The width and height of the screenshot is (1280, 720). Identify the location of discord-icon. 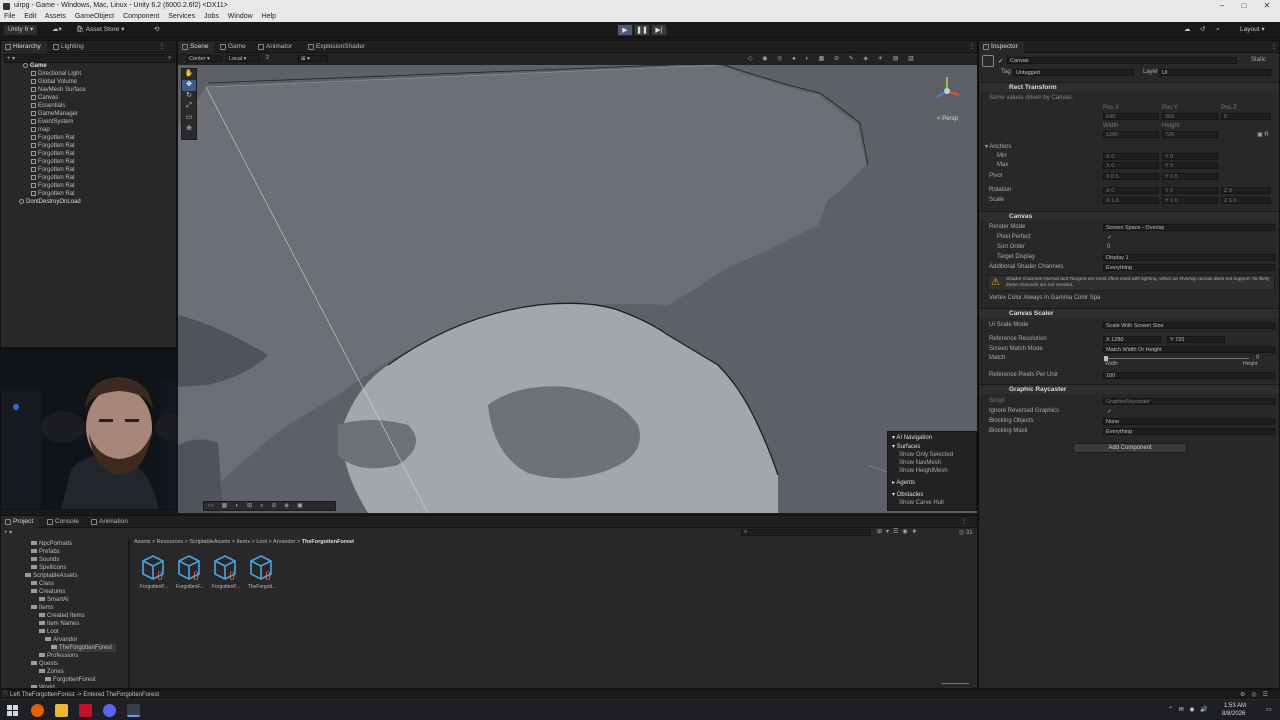
(109, 710).